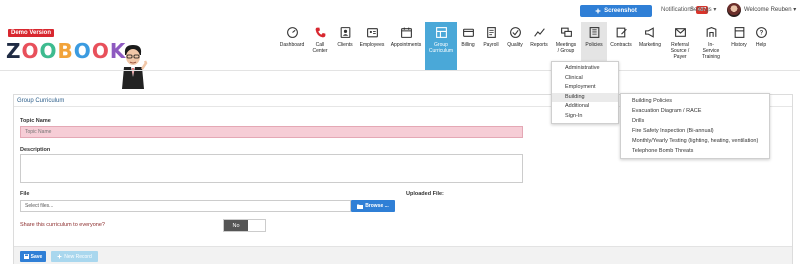  What do you see at coordinates (695, 151) in the screenshot?
I see `building-menu-item: Telephone Bomb Threats` at bounding box center [695, 151].